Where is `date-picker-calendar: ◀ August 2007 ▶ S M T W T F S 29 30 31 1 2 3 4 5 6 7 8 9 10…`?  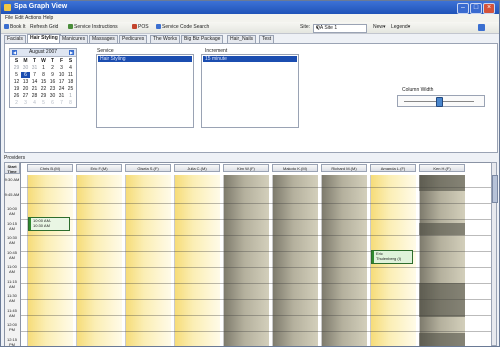
date-picker-calendar: ◀ August 2007 ▶ S M T W T F S 29 30 31 1 2 3 4 5 6 7 8 9 10… is located at coordinates (43, 78).